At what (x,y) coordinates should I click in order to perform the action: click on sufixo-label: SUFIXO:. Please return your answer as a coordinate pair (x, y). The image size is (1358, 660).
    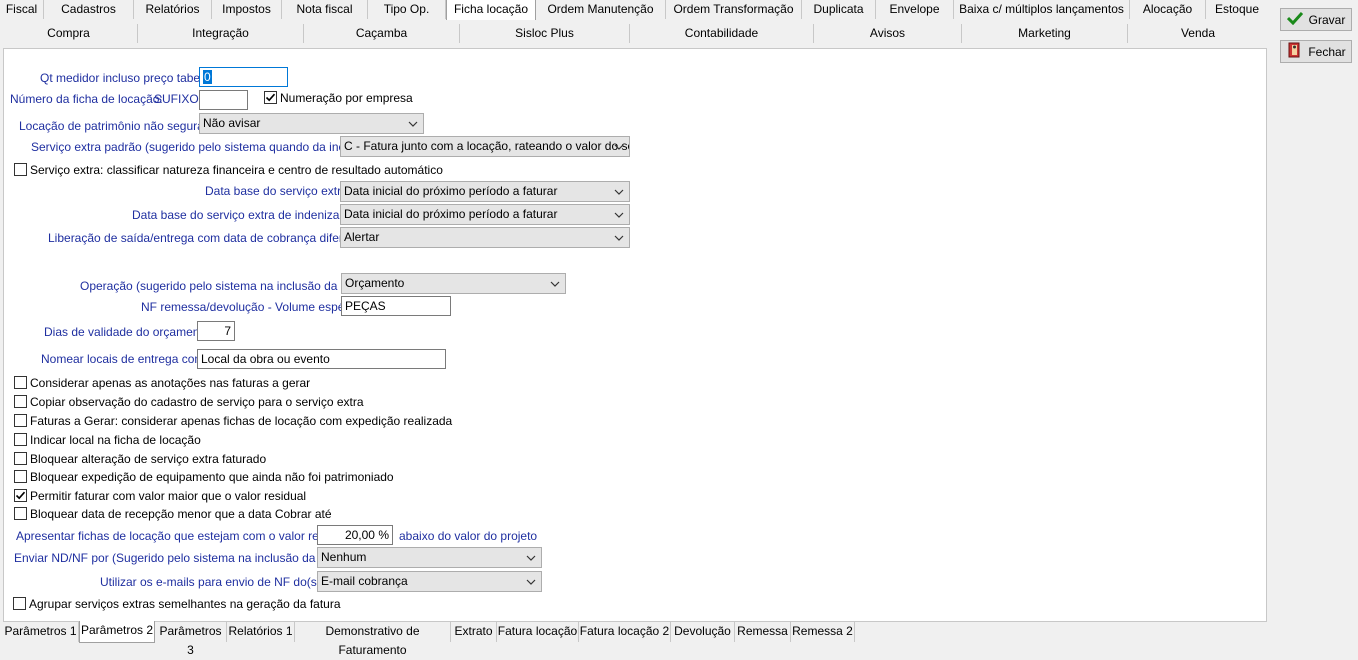
    Looking at the image, I should click on (178, 99).